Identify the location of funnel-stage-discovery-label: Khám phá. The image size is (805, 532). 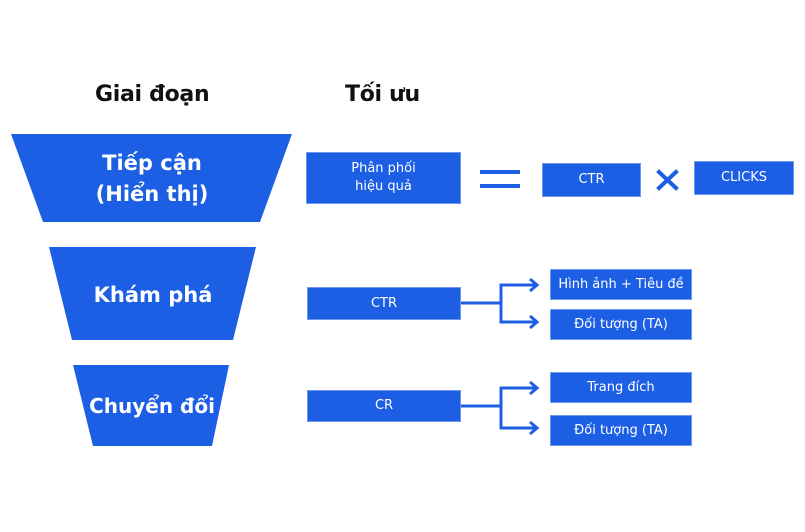
(153, 295).